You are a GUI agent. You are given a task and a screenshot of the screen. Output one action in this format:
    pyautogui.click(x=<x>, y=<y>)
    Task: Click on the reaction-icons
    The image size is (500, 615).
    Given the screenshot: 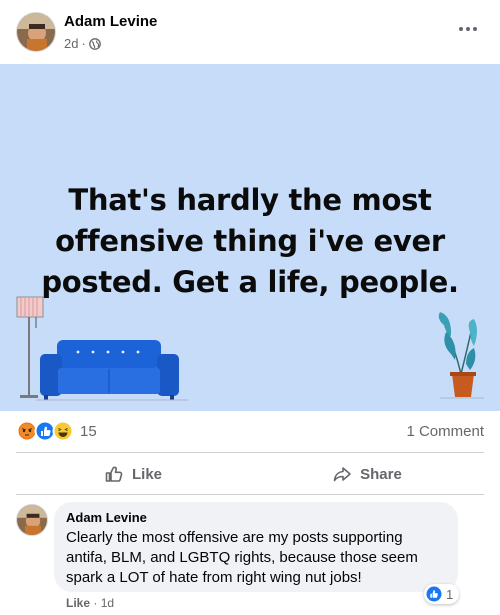 What is the action you would take?
    pyautogui.click(x=45, y=431)
    